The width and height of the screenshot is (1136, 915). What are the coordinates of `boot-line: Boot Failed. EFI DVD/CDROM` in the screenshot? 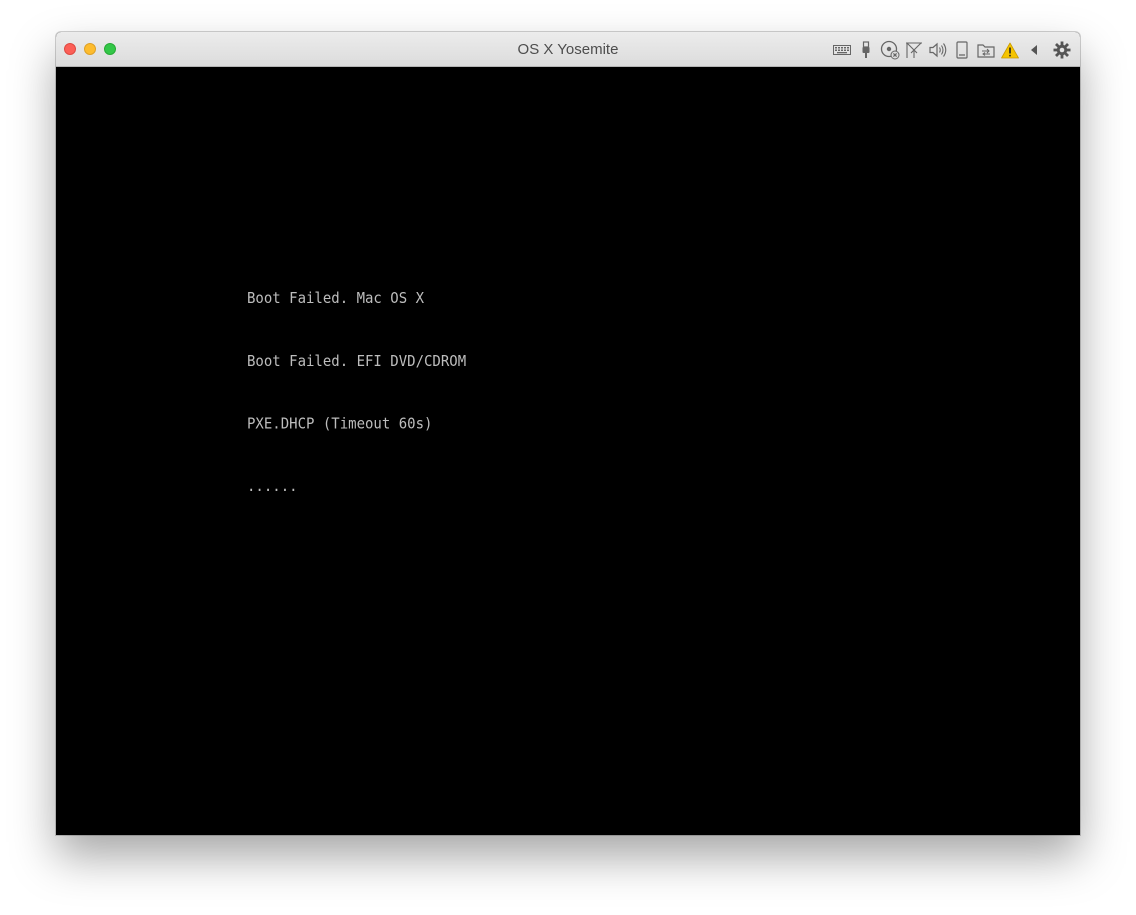 It's located at (357, 361).